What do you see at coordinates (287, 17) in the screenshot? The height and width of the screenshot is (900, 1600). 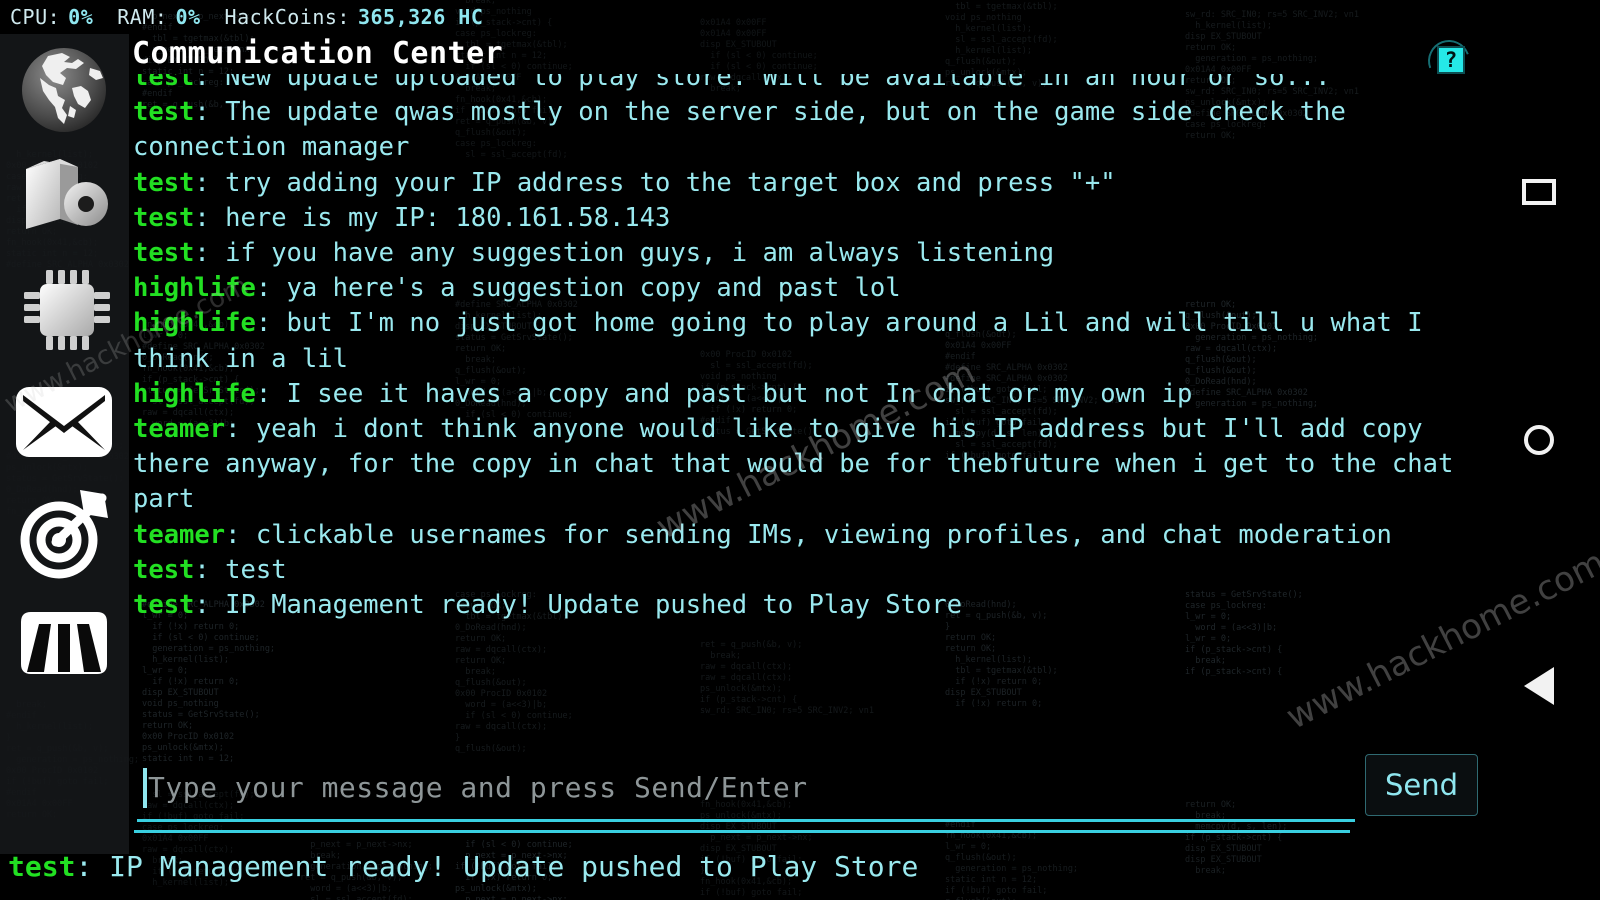 I see `hackcoins-label: HackCoins:` at bounding box center [287, 17].